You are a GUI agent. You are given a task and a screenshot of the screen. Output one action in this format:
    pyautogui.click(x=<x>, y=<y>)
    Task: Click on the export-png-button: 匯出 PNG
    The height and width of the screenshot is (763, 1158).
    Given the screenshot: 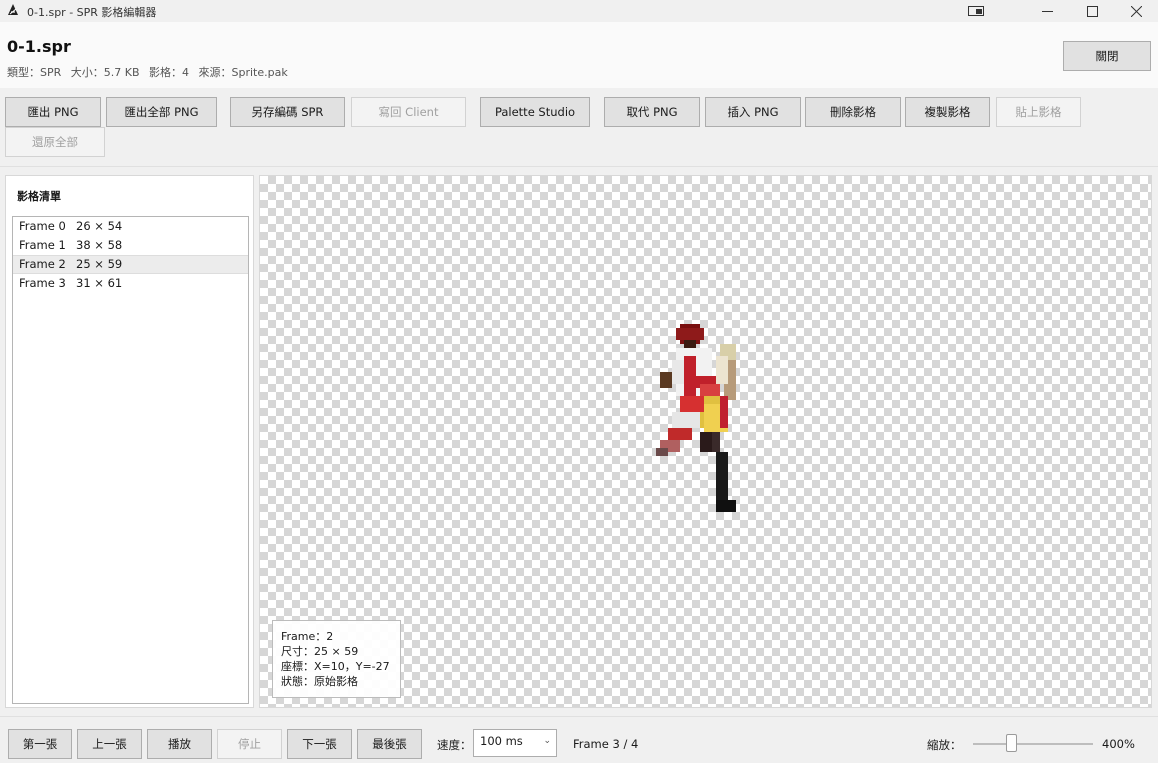 What is the action you would take?
    pyautogui.click(x=53, y=112)
    